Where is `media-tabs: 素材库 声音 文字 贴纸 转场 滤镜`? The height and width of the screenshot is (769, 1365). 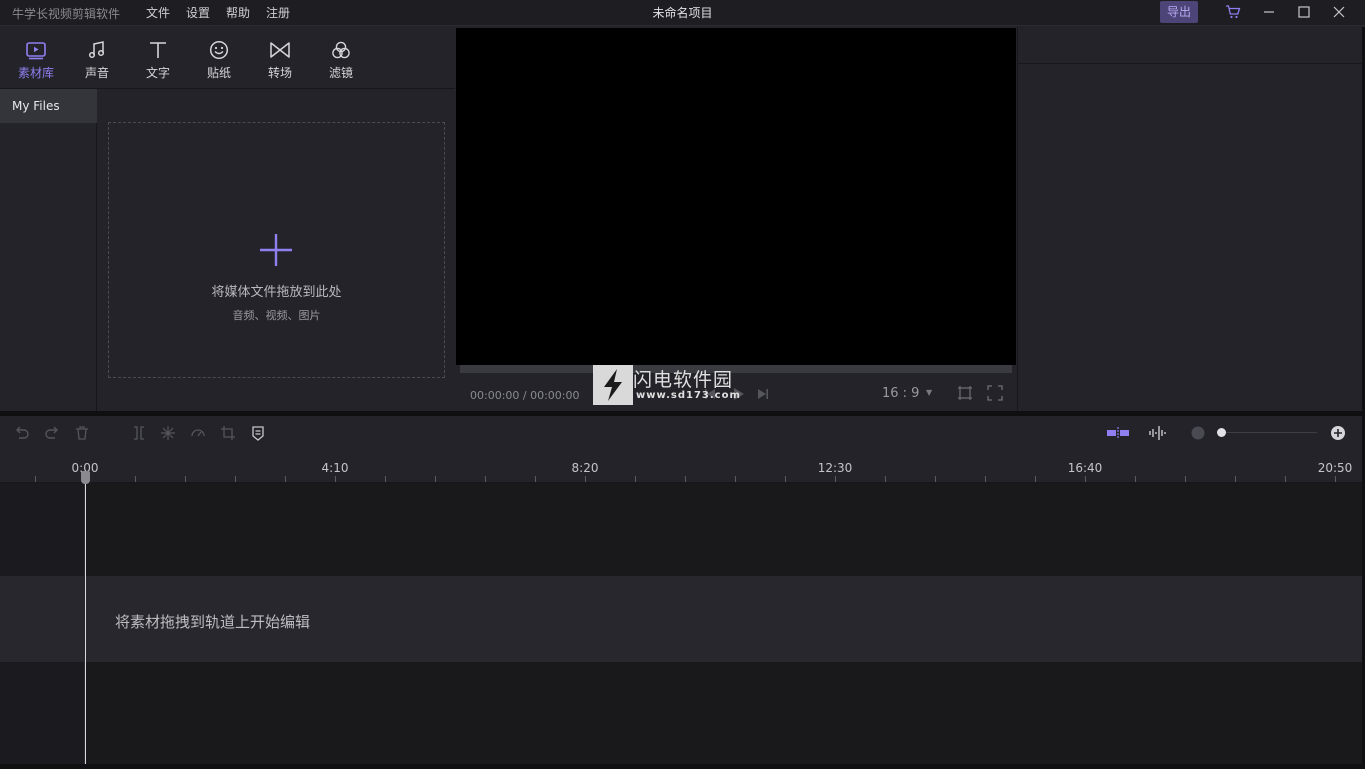 media-tabs: 素材库 声音 文字 贴纸 转场 滤镜 is located at coordinates (227, 58).